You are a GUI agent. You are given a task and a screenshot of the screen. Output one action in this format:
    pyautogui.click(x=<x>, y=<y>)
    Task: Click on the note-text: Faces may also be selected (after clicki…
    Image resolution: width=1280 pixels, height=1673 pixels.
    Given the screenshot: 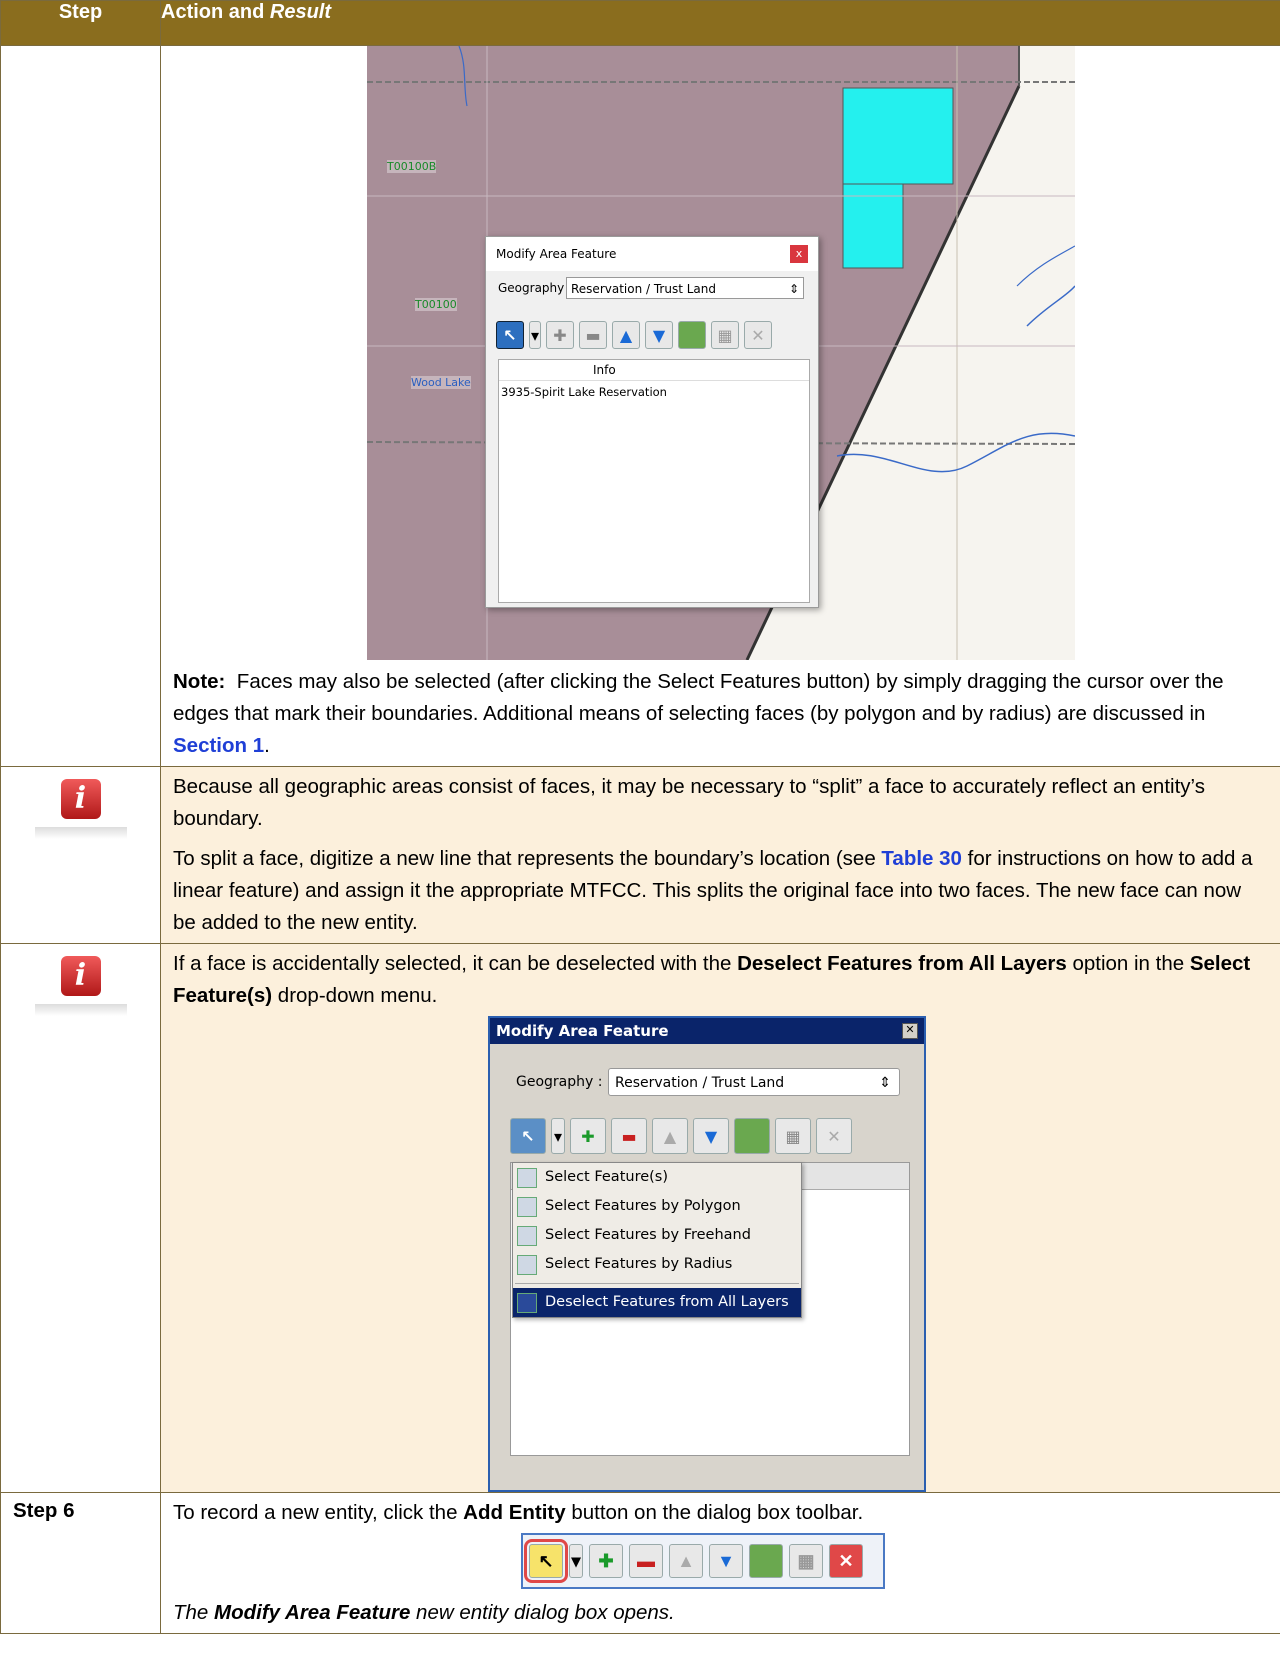 What is the action you would take?
    pyautogui.click(x=698, y=697)
    